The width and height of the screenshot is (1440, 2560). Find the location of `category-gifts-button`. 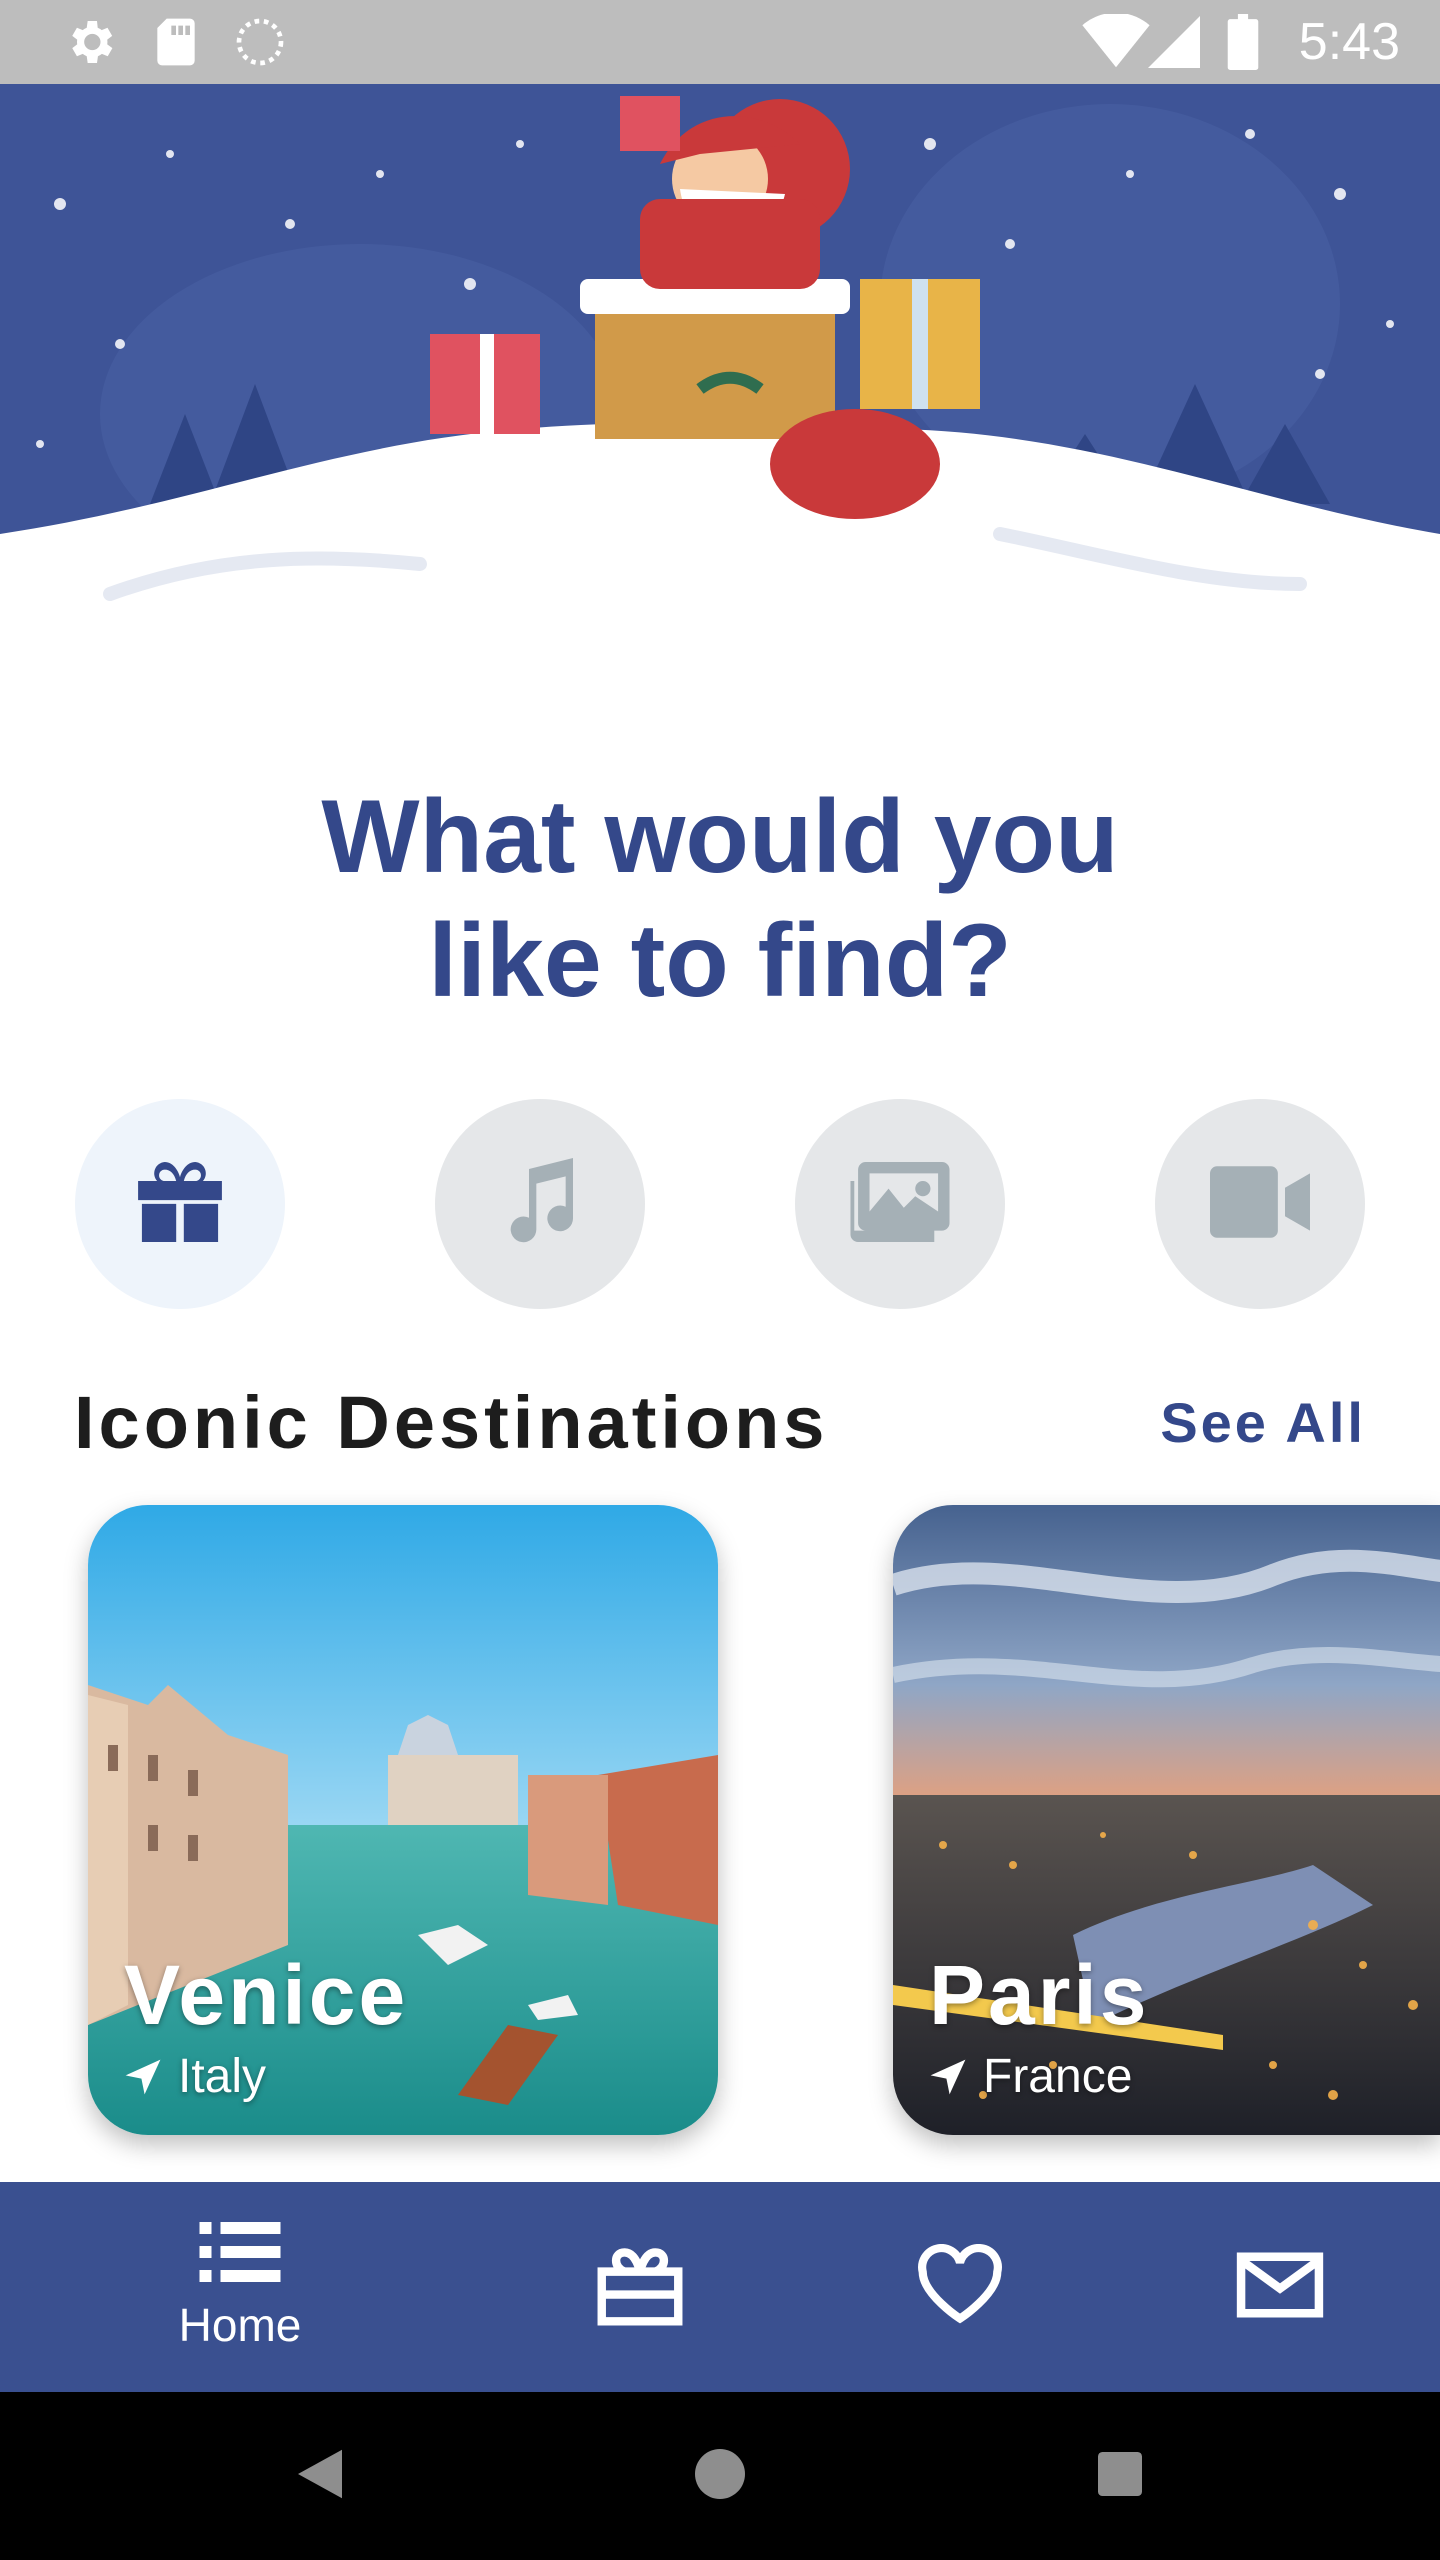

category-gifts-button is located at coordinates (180, 1204).